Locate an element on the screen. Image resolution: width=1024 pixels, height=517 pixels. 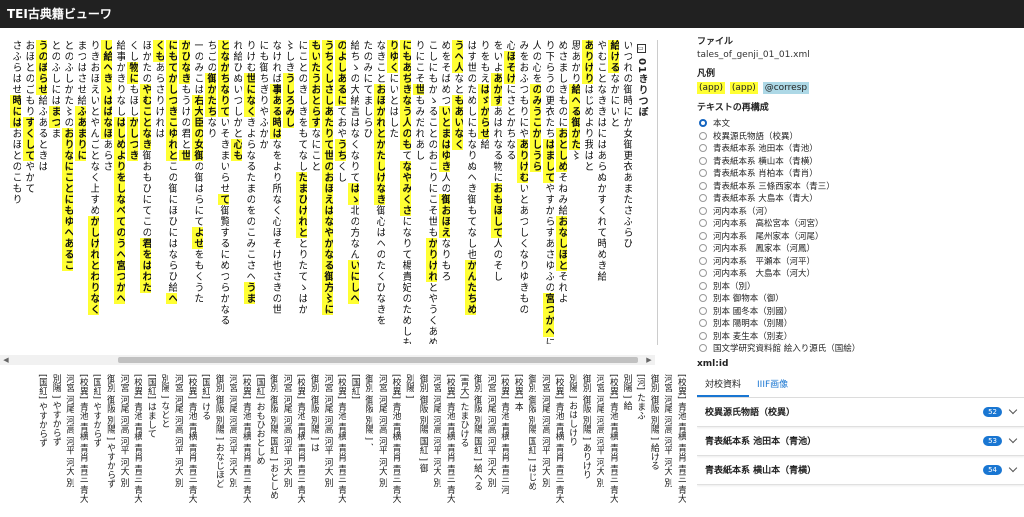
scroll-left-icon: ◀ is located at coordinates (6, 360).